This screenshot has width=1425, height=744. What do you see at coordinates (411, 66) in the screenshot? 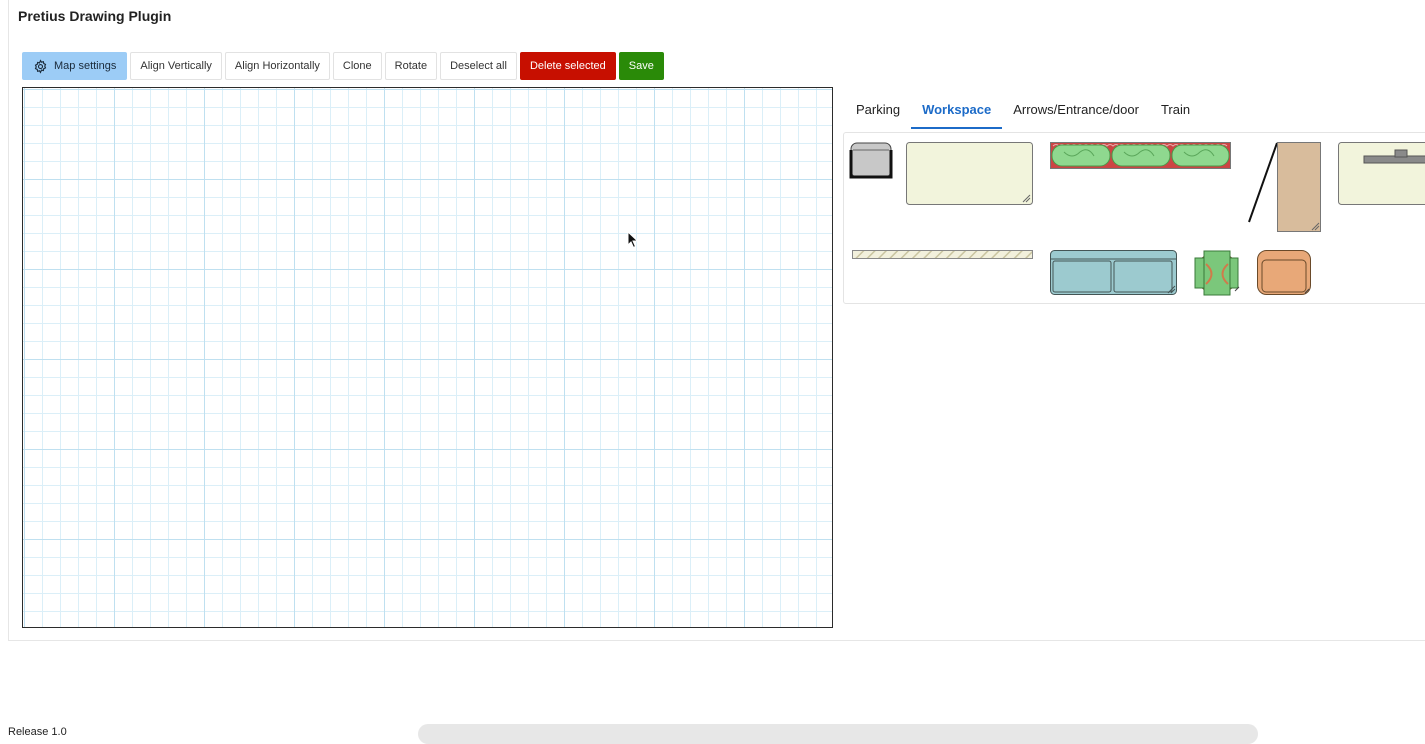
I see `rotate-button: Rotate` at bounding box center [411, 66].